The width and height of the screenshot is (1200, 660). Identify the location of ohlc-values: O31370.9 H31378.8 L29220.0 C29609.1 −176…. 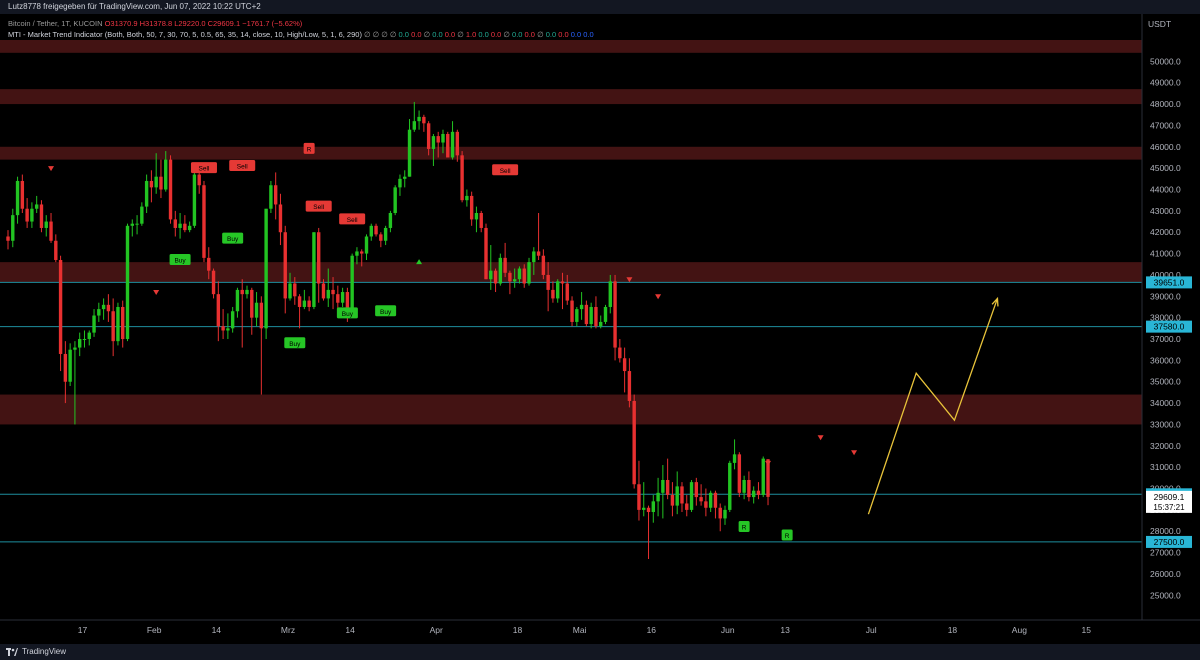
(203, 23).